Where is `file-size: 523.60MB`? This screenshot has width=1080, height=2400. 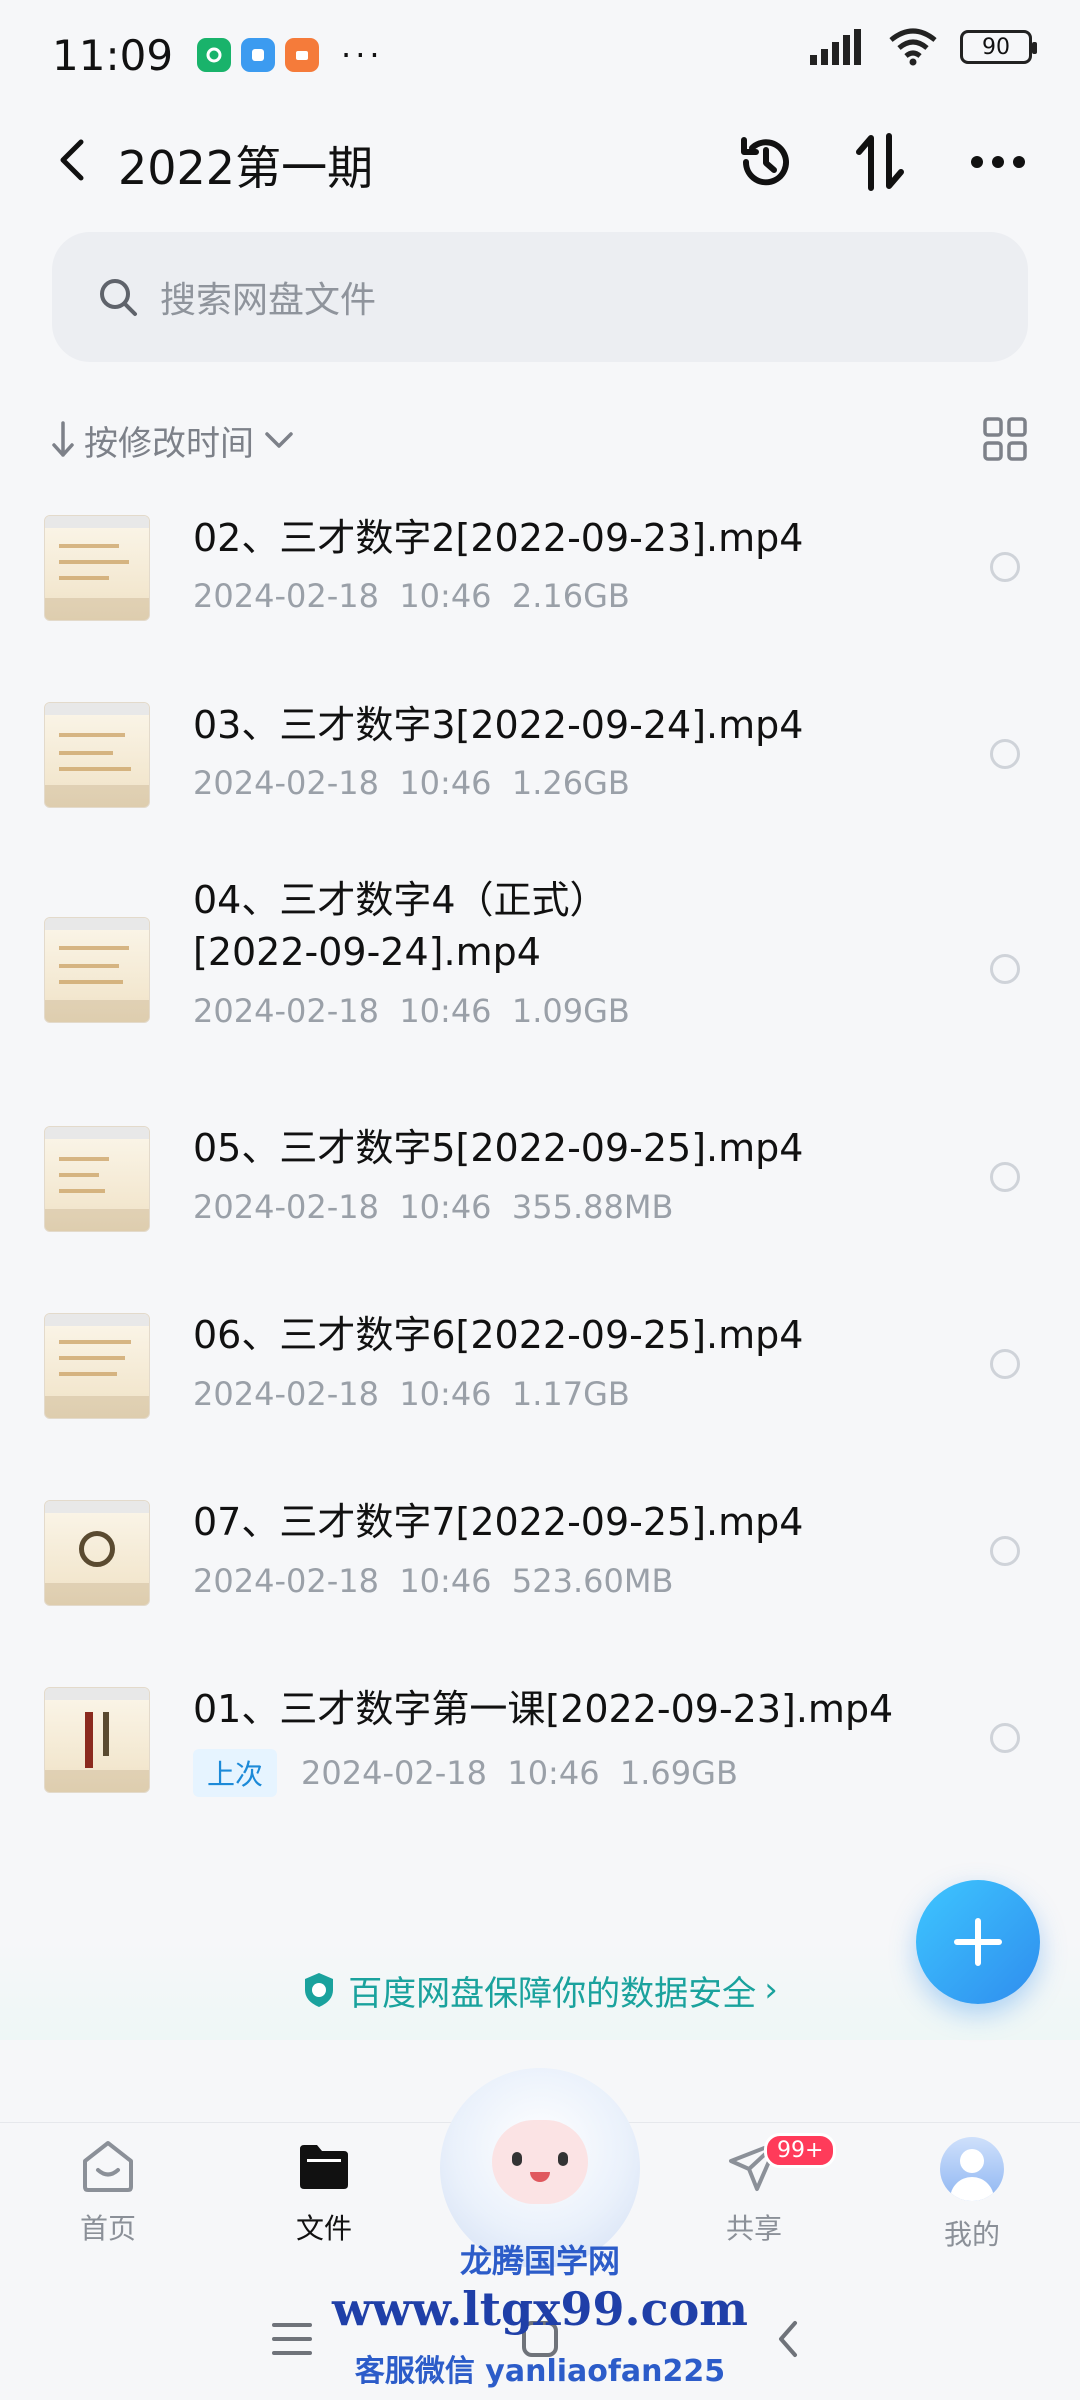
file-size: 523.60MB is located at coordinates (592, 1581).